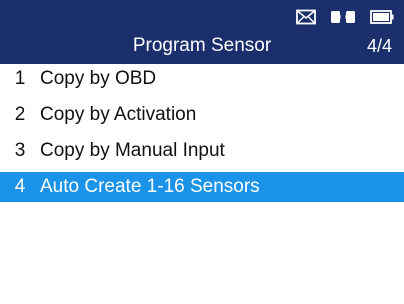 Image resolution: width=404 pixels, height=304 pixels. I want to click on menu-item-auto-create-sensors: 4 Auto Create 1-16 Sensors, so click(202, 187).